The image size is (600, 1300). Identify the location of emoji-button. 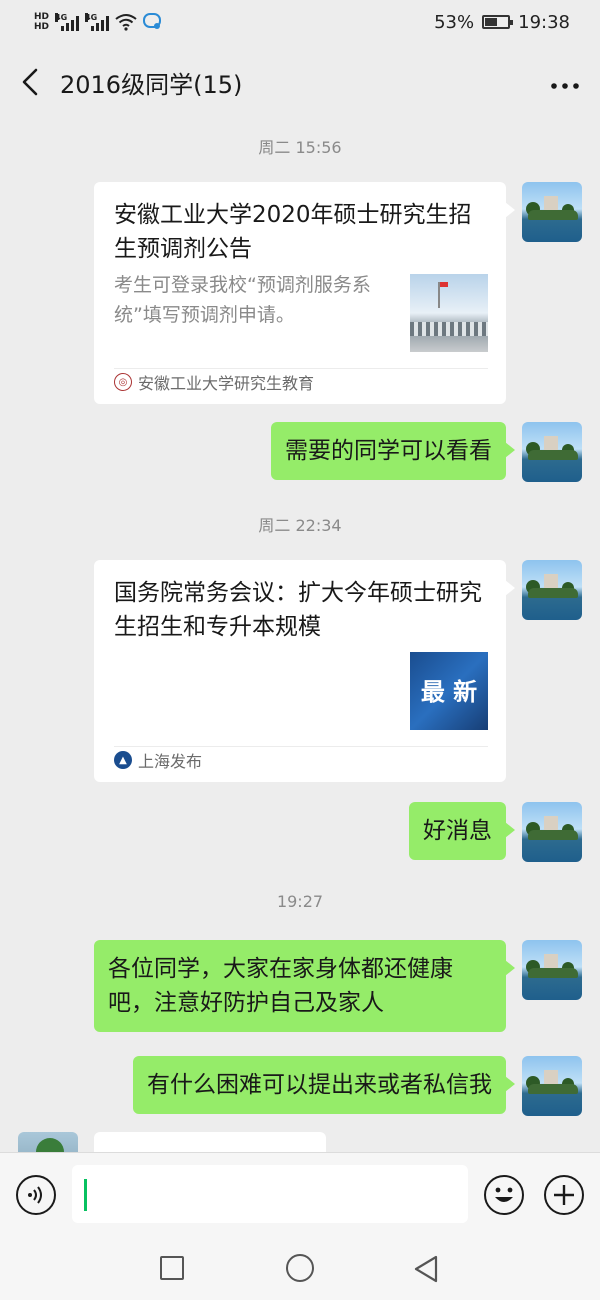
(504, 1195).